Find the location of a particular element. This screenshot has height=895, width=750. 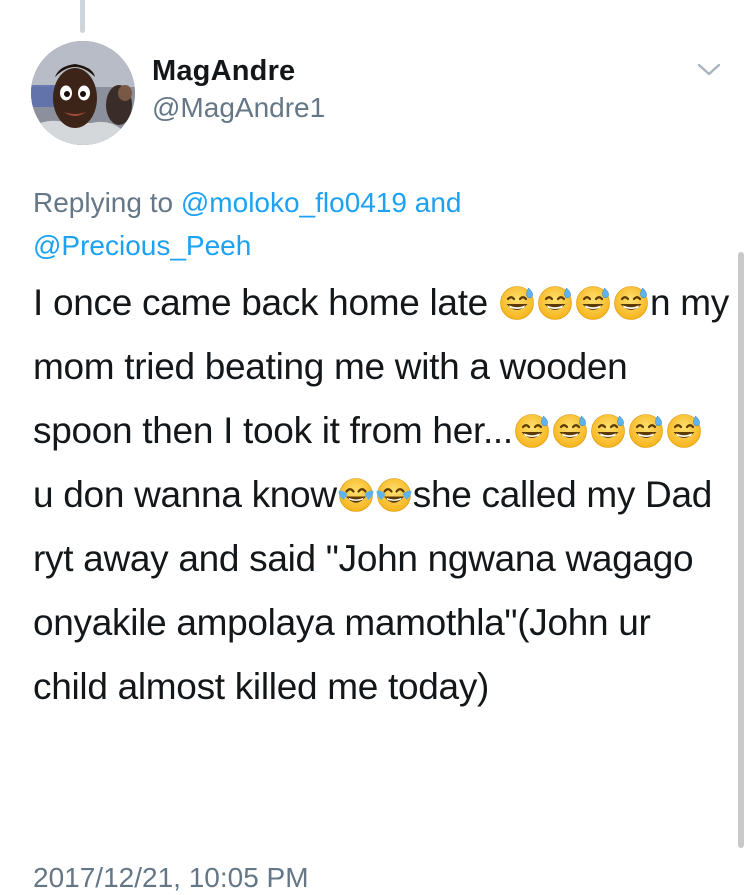

replying-prefix: Replying to is located at coordinates (107, 202).